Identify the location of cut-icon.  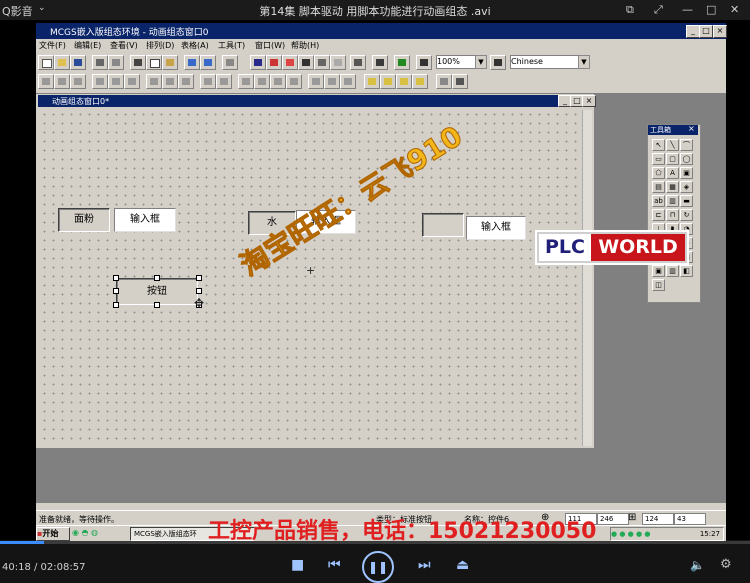
(138, 62).